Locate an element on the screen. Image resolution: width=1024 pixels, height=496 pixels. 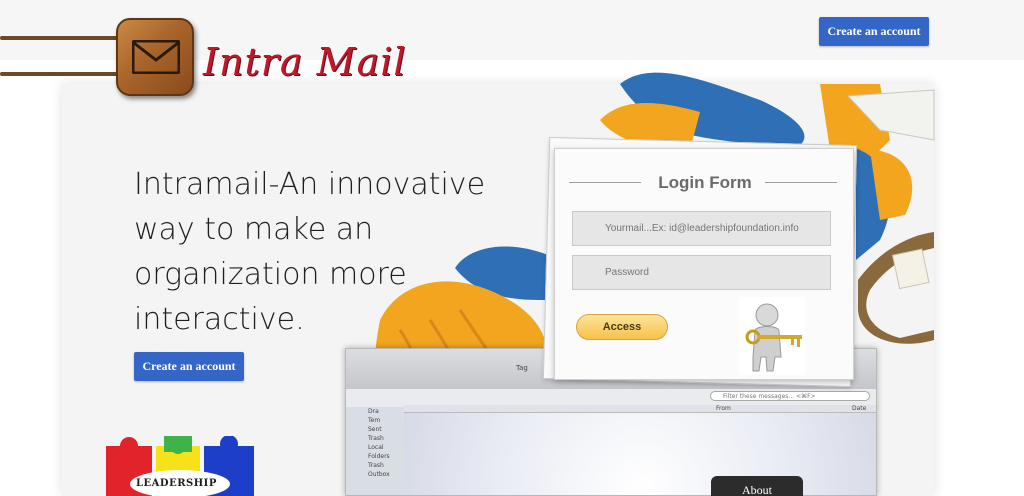
login-title: Login Form is located at coordinates (705, 182).